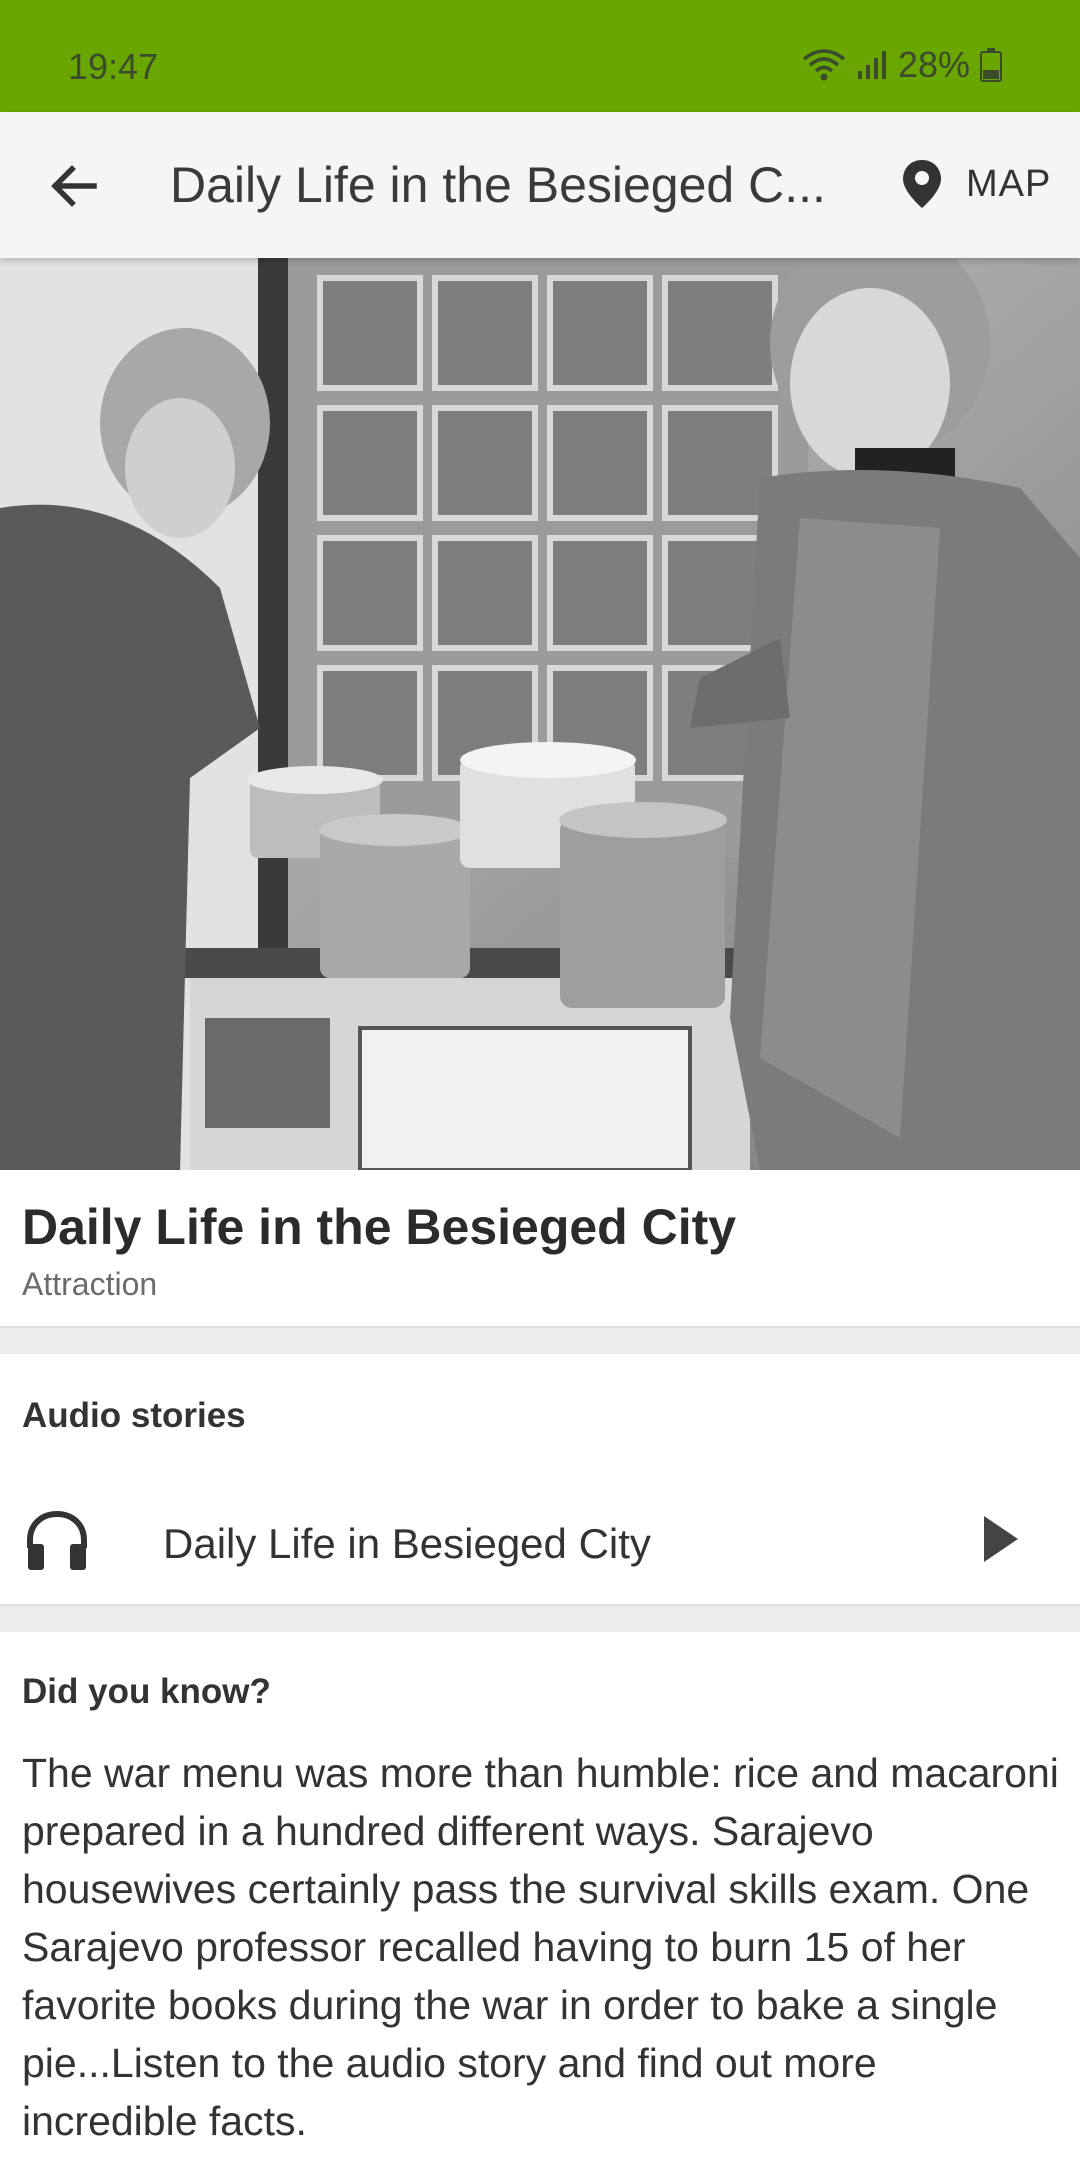  I want to click on app-bar: Daily Life in the Besieged C... MAP, so click(540, 185).